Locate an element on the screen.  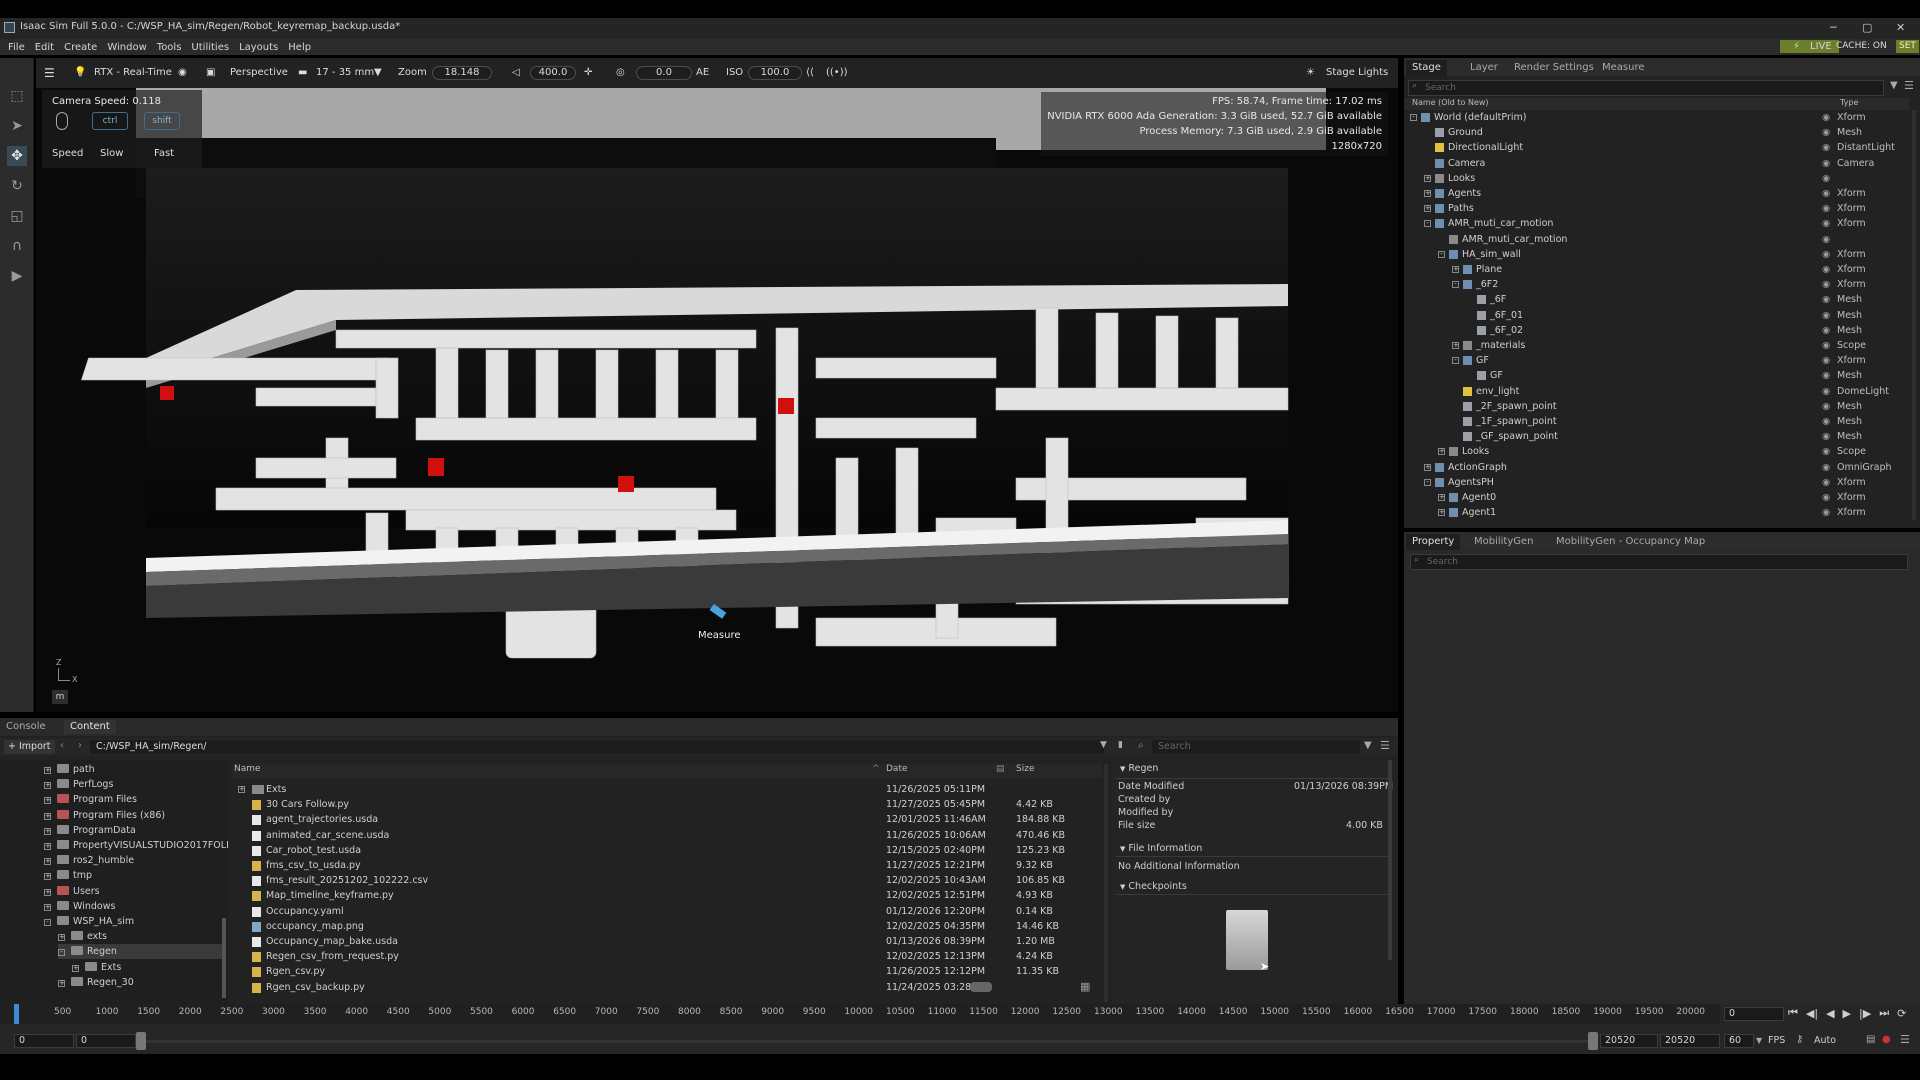
stage-tree-row: _6F_01 ◉ Mesh is located at coordinates (1657, 315).